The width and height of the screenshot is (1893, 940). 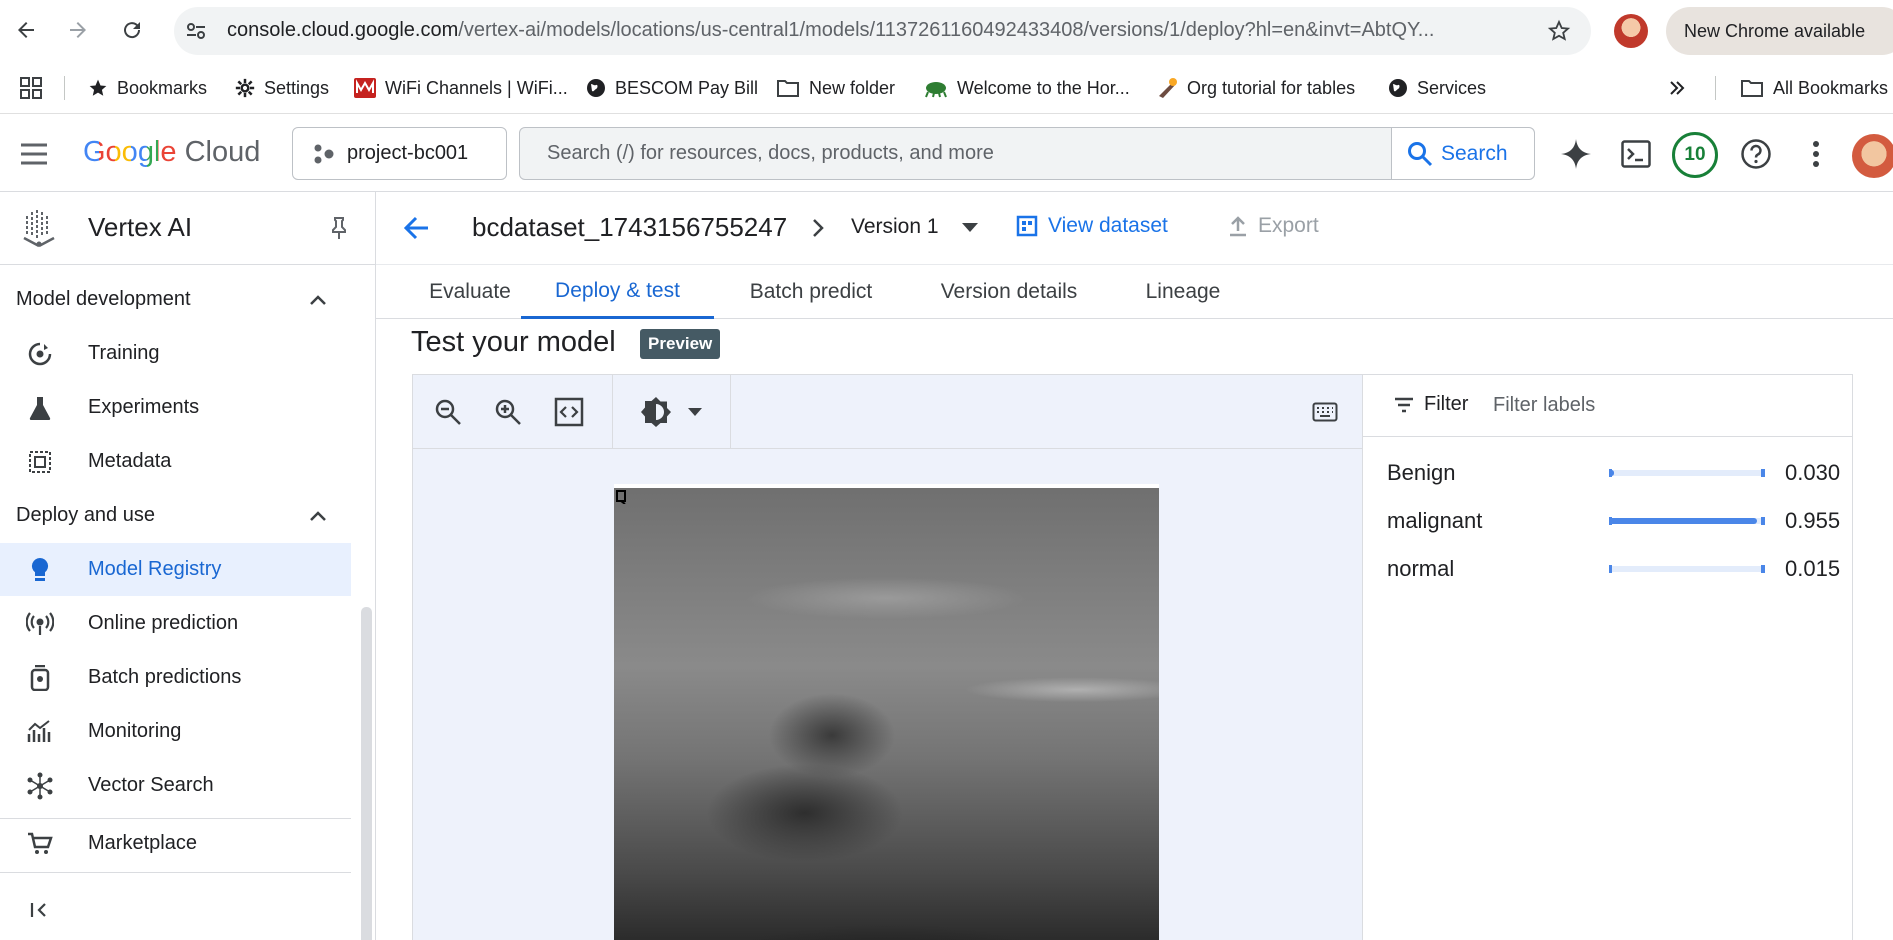 What do you see at coordinates (98, 88) in the screenshot?
I see `star-icon` at bounding box center [98, 88].